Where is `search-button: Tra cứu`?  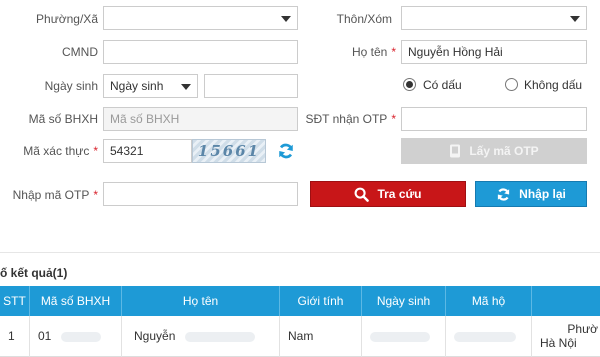
search-button: Tra cứu is located at coordinates (388, 194).